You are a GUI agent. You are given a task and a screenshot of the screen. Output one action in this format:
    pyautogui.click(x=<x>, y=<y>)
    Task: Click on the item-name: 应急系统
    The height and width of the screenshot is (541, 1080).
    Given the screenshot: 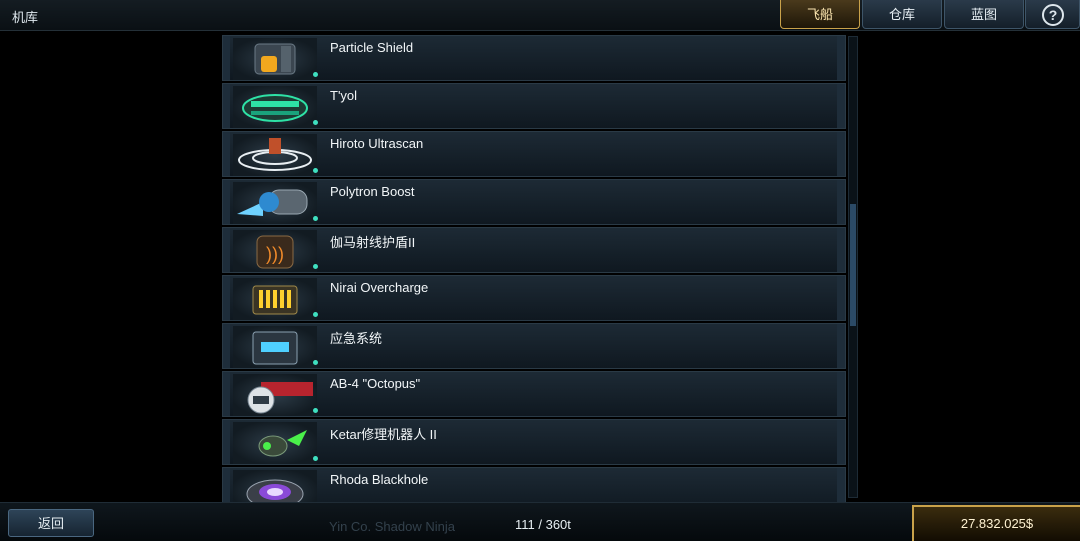 What is the action you would take?
    pyautogui.click(x=356, y=338)
    